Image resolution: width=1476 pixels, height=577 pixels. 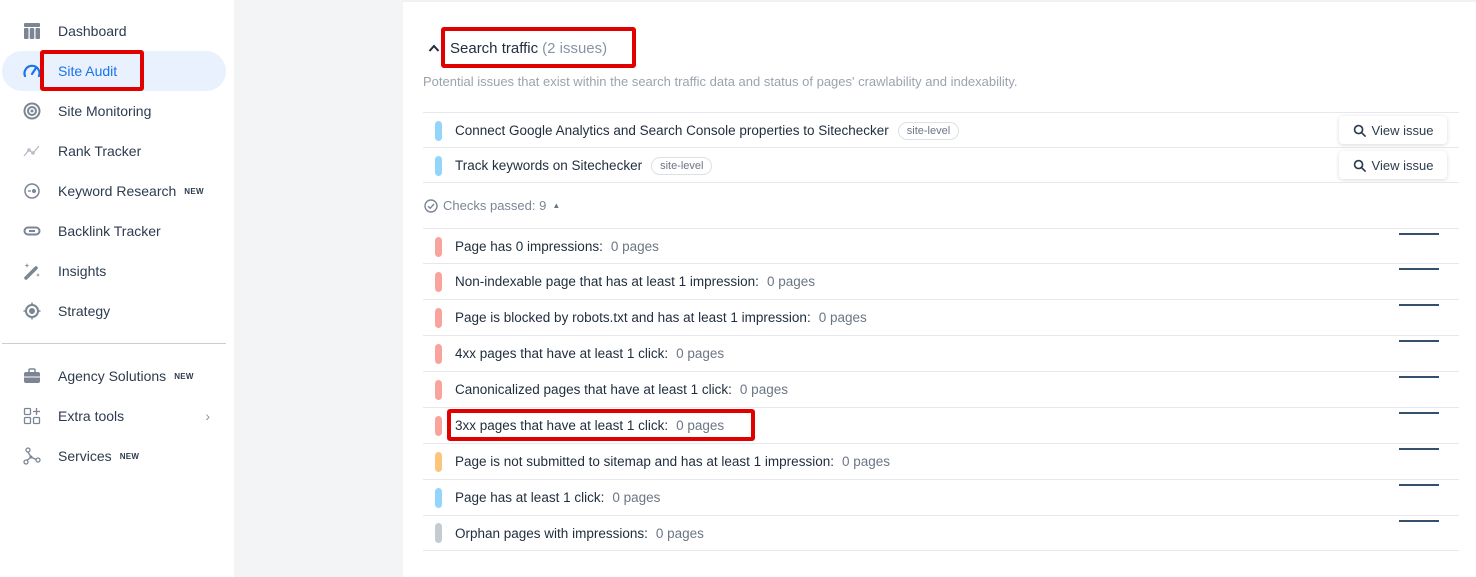 I want to click on section-header: Search traffic (2 issues), so click(x=517, y=48).